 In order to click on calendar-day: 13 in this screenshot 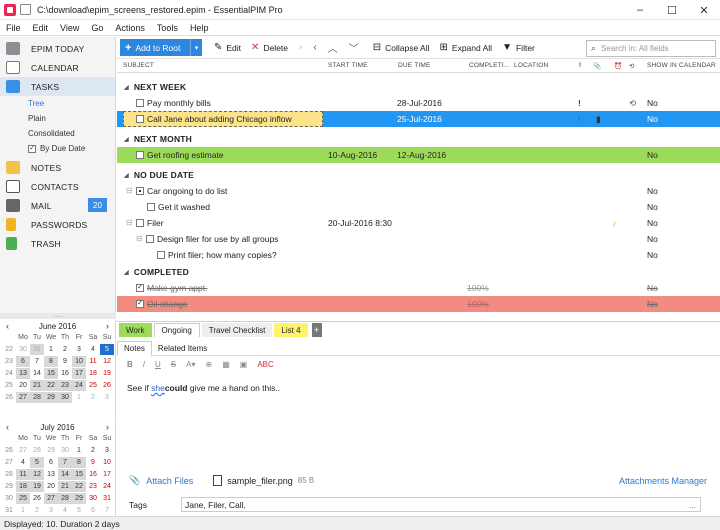, I will do `click(51, 474)`.